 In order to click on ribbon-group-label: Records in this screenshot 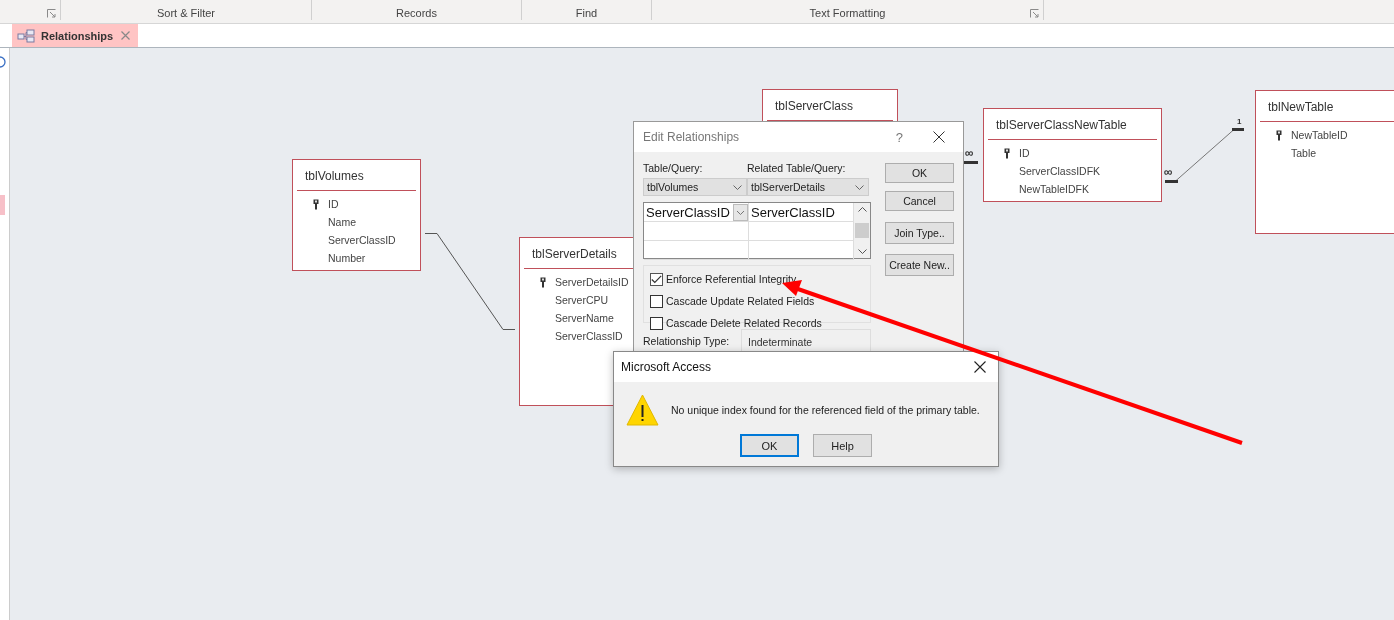, I will do `click(416, 13)`.